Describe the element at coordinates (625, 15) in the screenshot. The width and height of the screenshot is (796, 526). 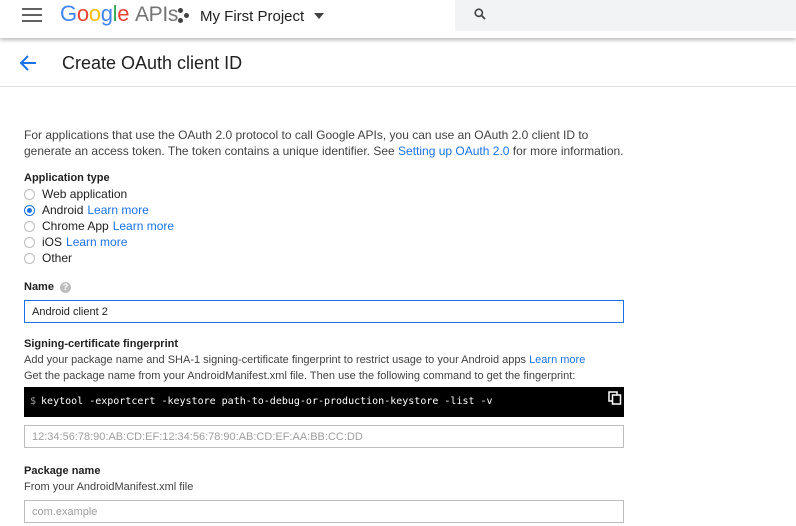
I see `search-bar` at that location.